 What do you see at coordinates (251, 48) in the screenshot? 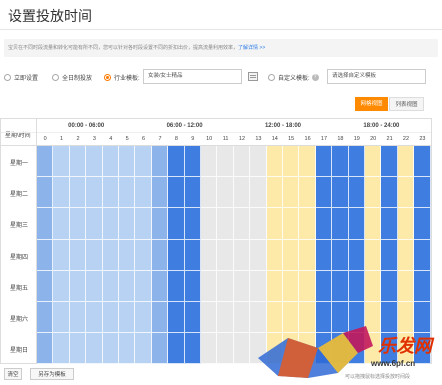
I see `learn-more-link: 了解详情 >>` at bounding box center [251, 48].